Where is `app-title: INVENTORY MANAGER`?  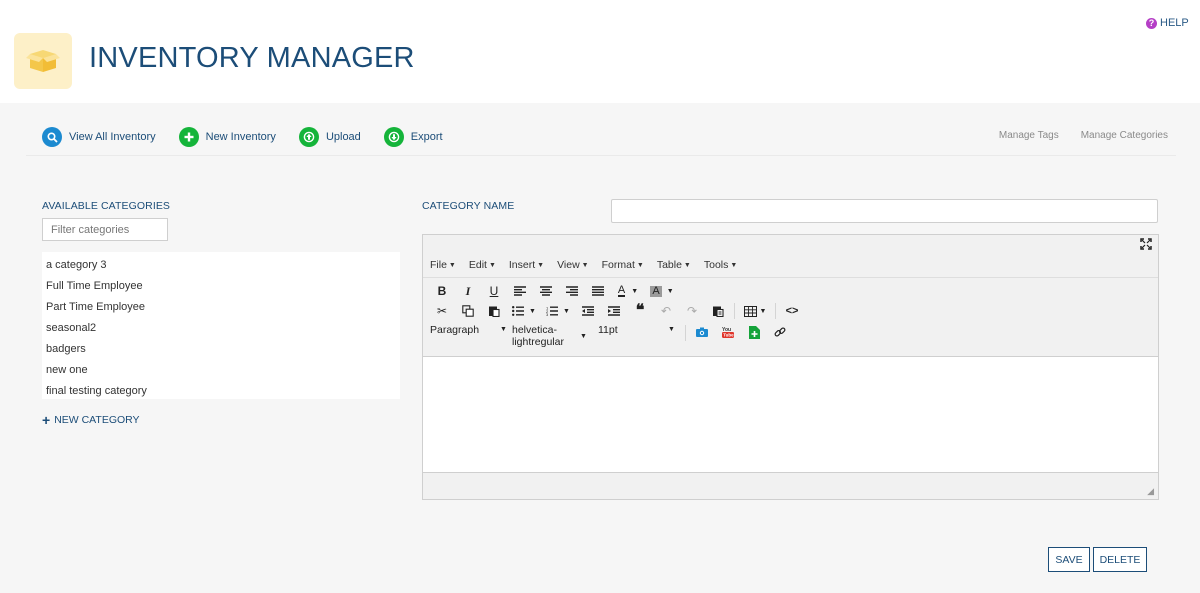 app-title: INVENTORY MANAGER is located at coordinates (252, 58).